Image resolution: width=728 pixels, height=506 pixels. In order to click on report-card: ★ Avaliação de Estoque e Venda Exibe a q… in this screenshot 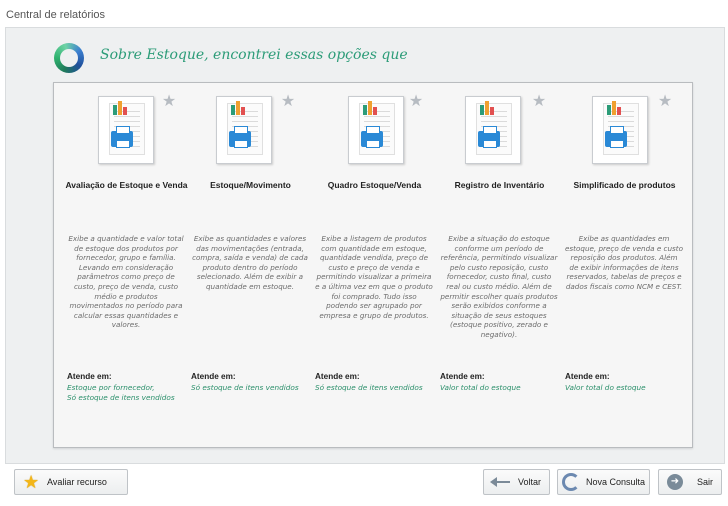, I will do `click(126, 263)`.